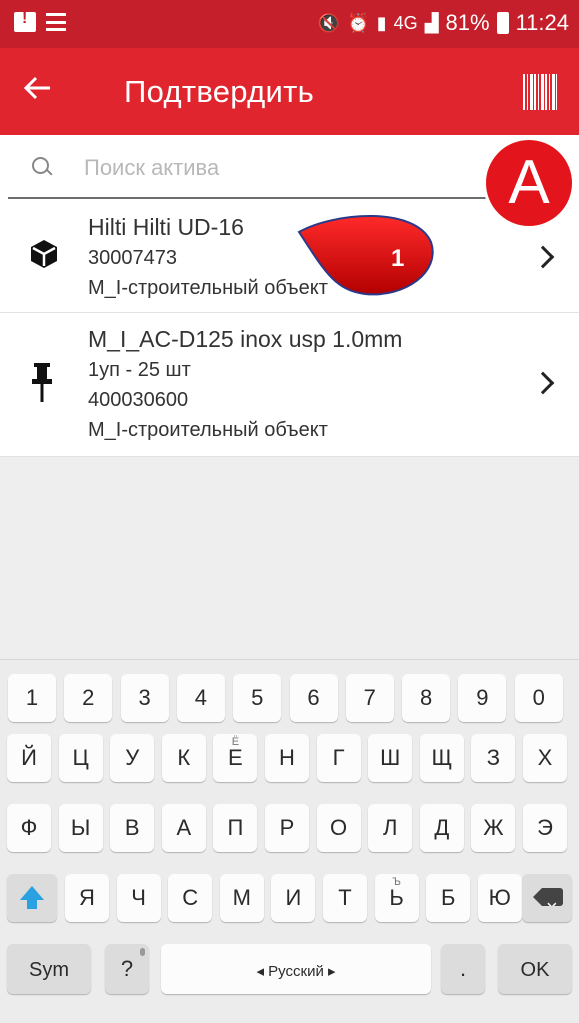  I want to click on key-Ж: Ж, so click(493, 828).